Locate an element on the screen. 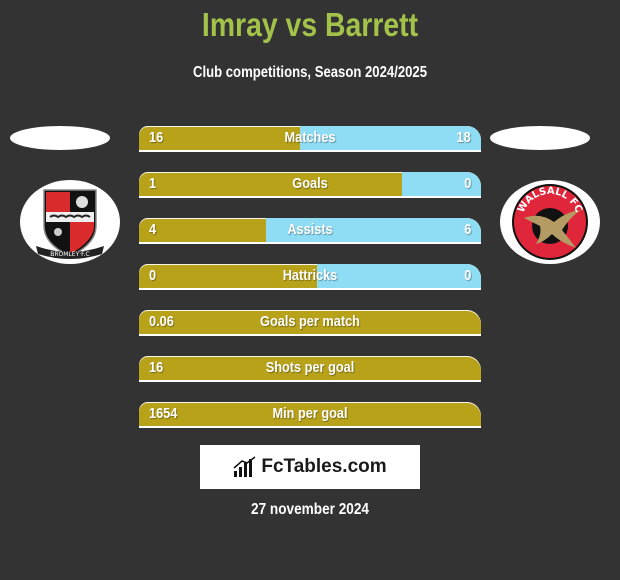 Image resolution: width=620 pixels, height=580 pixels. stat-row-shots-per-goal: 16 Shots per goal is located at coordinates (310, 369).